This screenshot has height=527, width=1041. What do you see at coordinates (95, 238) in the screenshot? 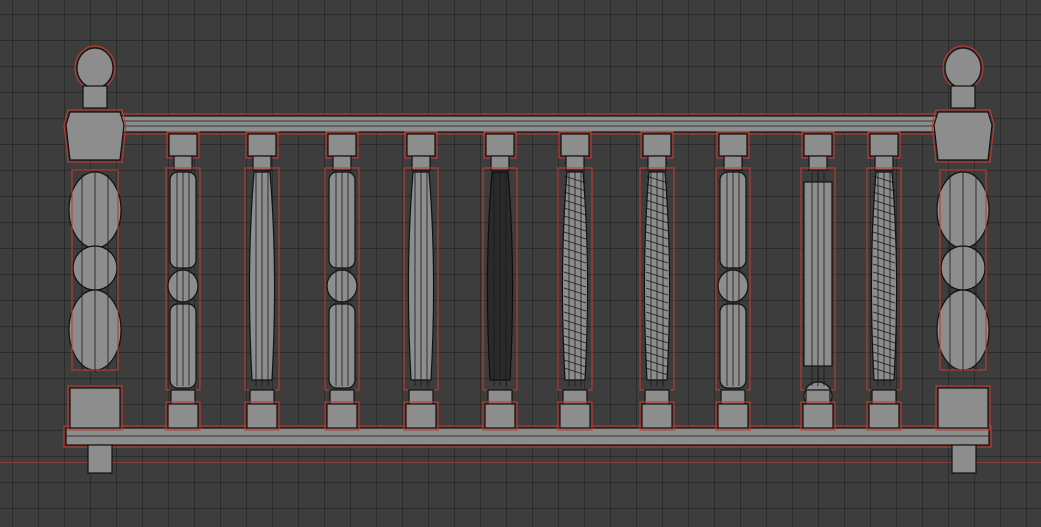
I see `newel-post-left` at bounding box center [95, 238].